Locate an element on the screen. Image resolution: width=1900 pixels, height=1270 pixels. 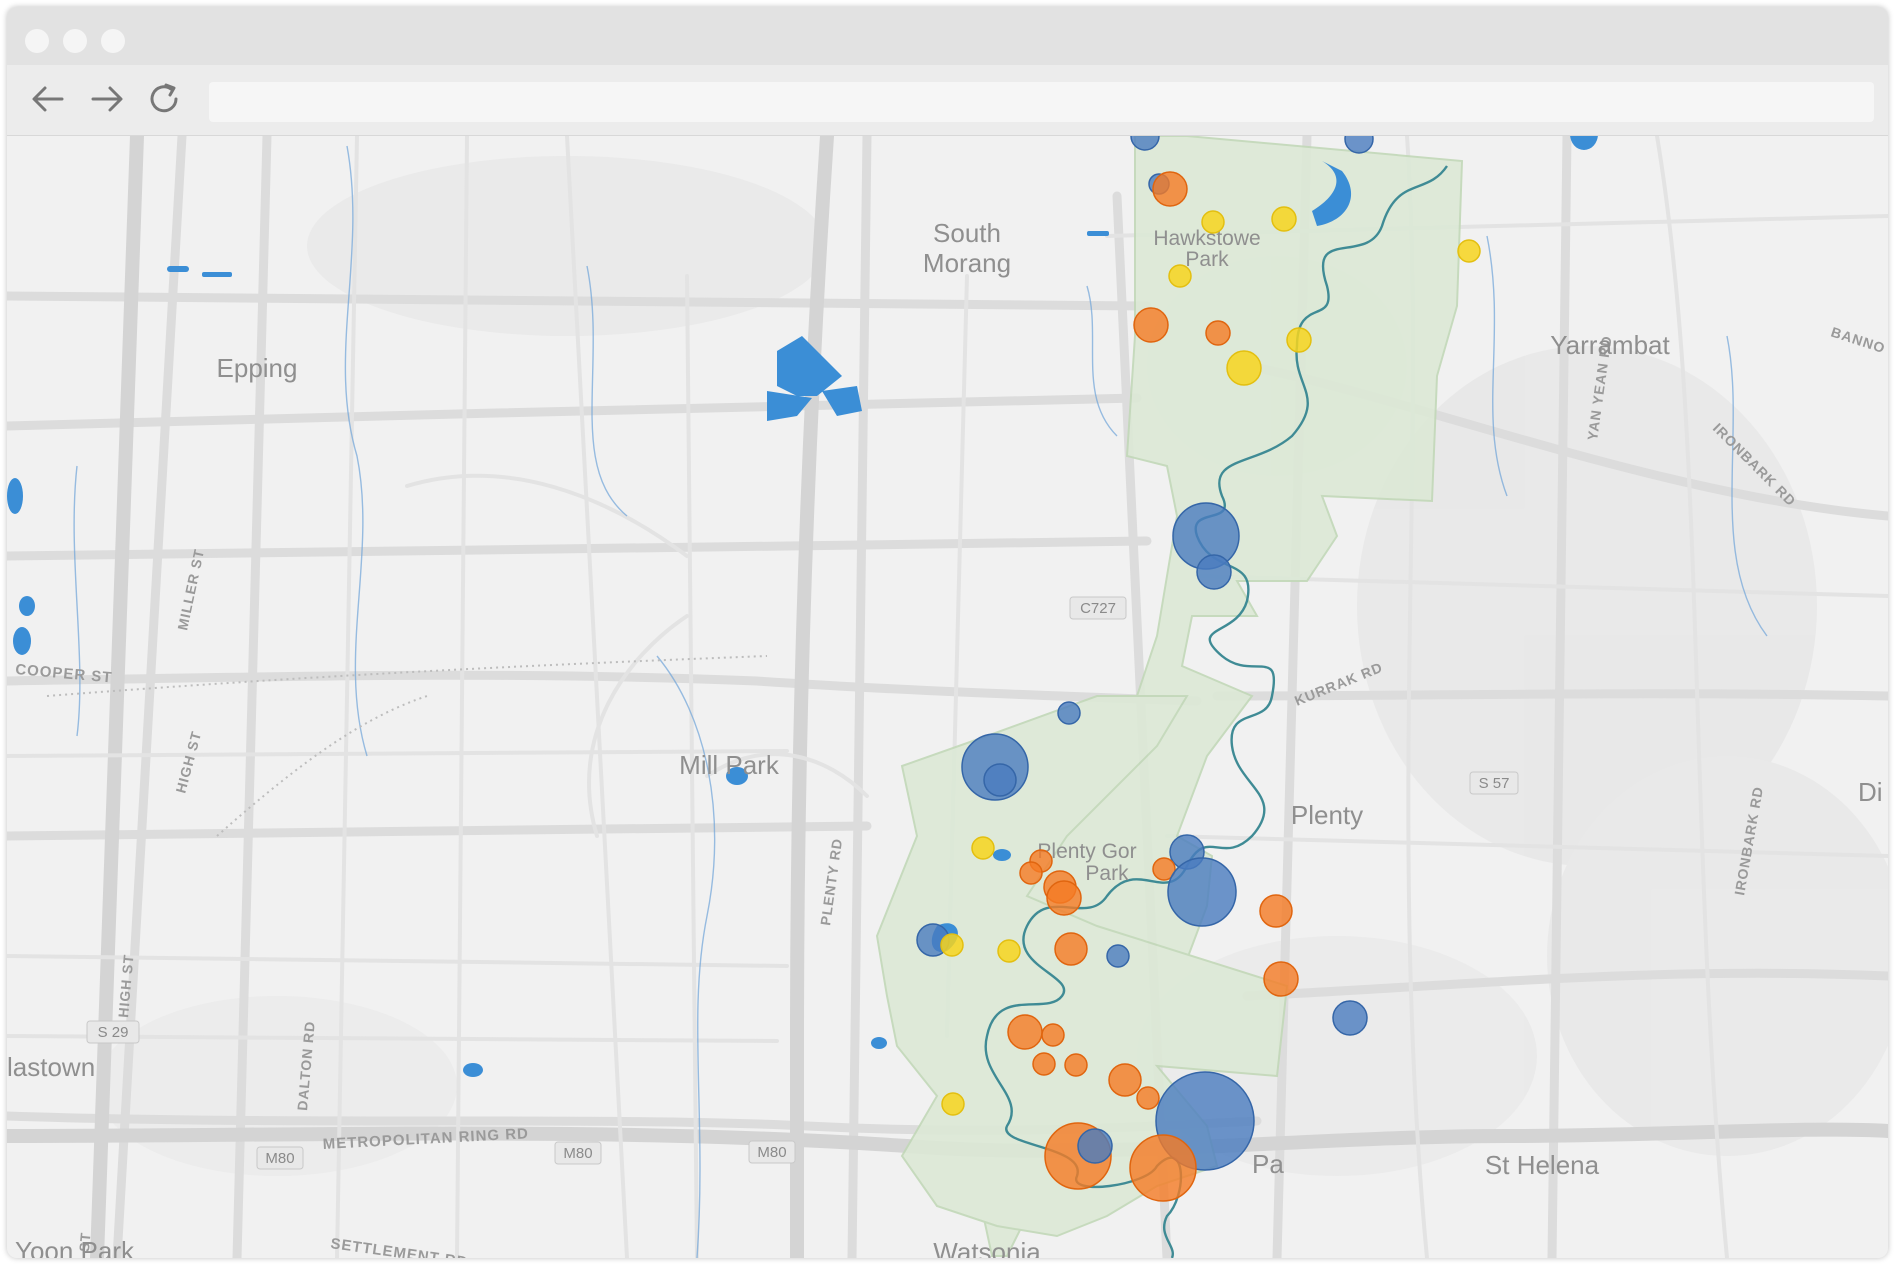
shield-m80-3: M80 is located at coordinates (771, 1152).